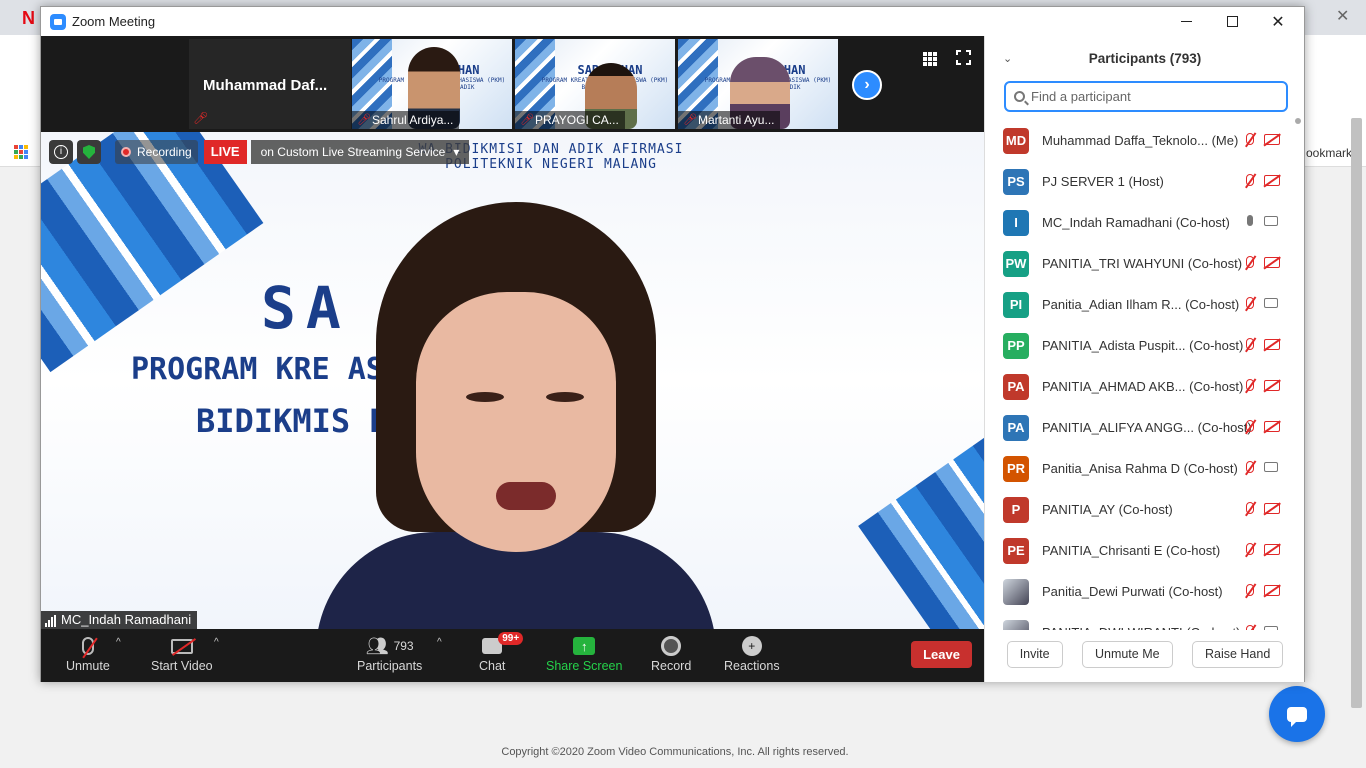 The image size is (1366, 768). Describe the element at coordinates (87, 646) in the screenshot. I see `mic-off-icon` at that location.